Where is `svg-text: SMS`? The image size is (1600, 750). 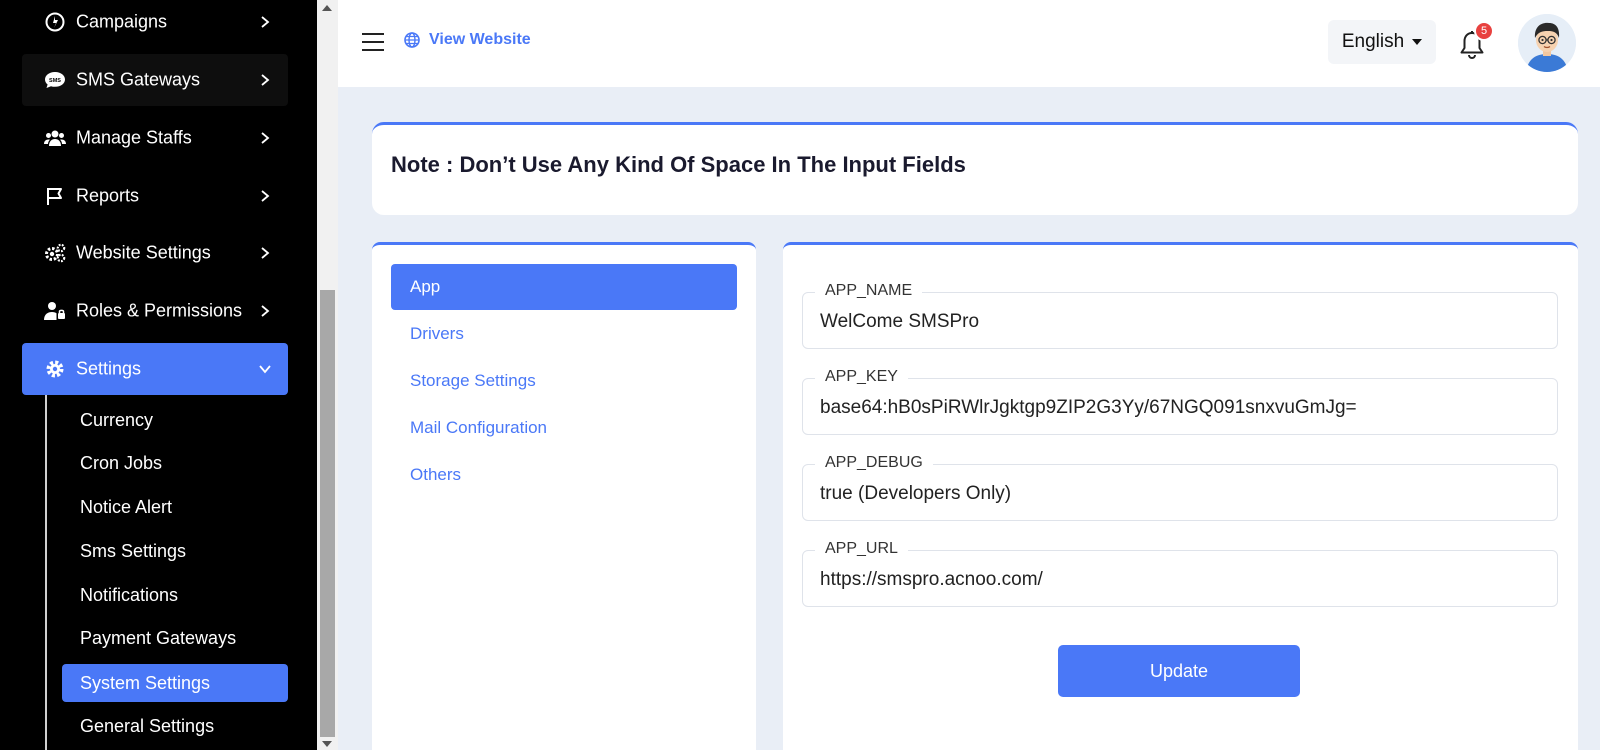 svg-text: SMS is located at coordinates (55, 81).